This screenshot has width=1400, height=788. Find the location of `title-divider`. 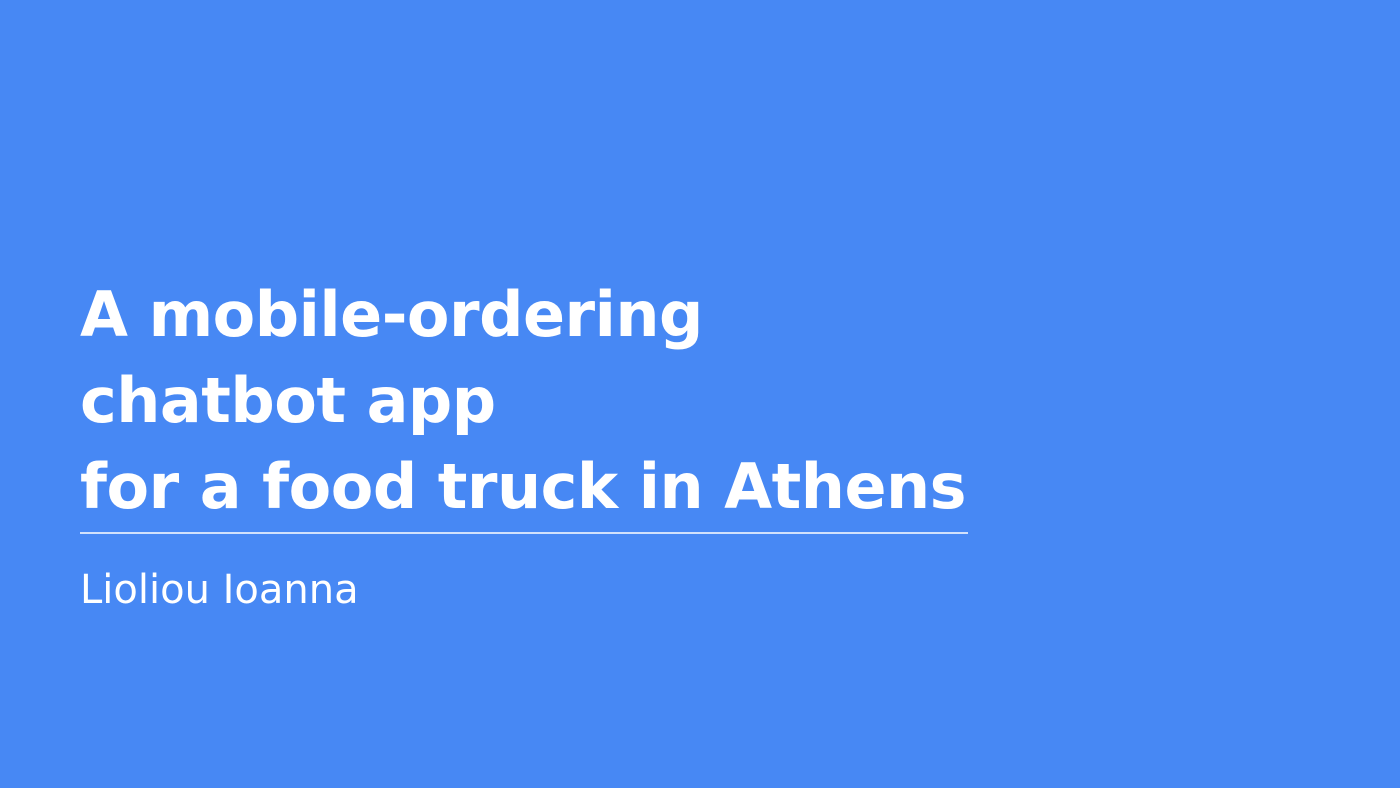

title-divider is located at coordinates (524, 533).